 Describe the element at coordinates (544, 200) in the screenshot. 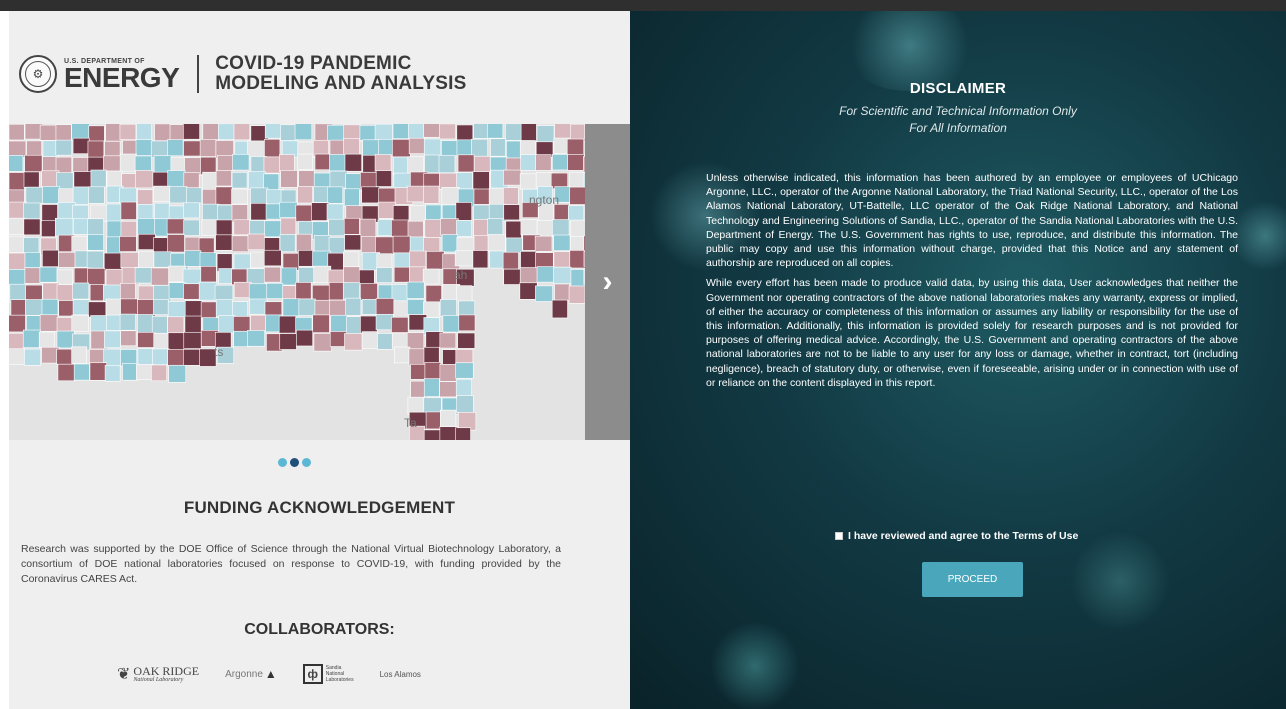

I see `map-place-label: ngton` at that location.